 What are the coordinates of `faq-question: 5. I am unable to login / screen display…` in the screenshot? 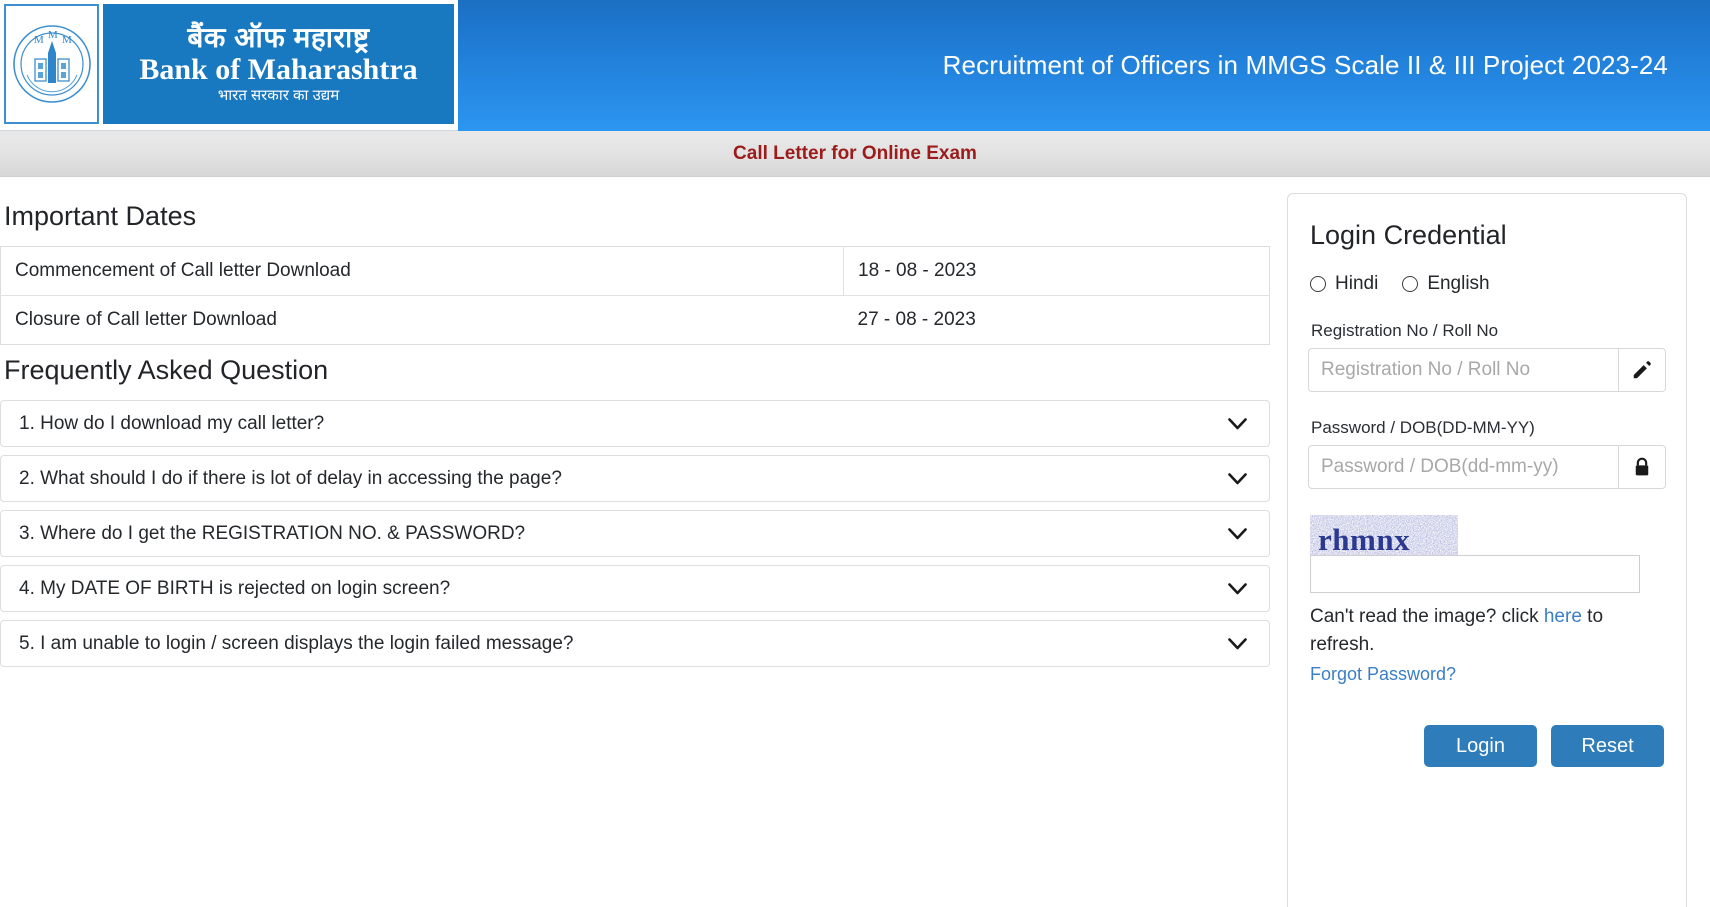 It's located at (296, 643).